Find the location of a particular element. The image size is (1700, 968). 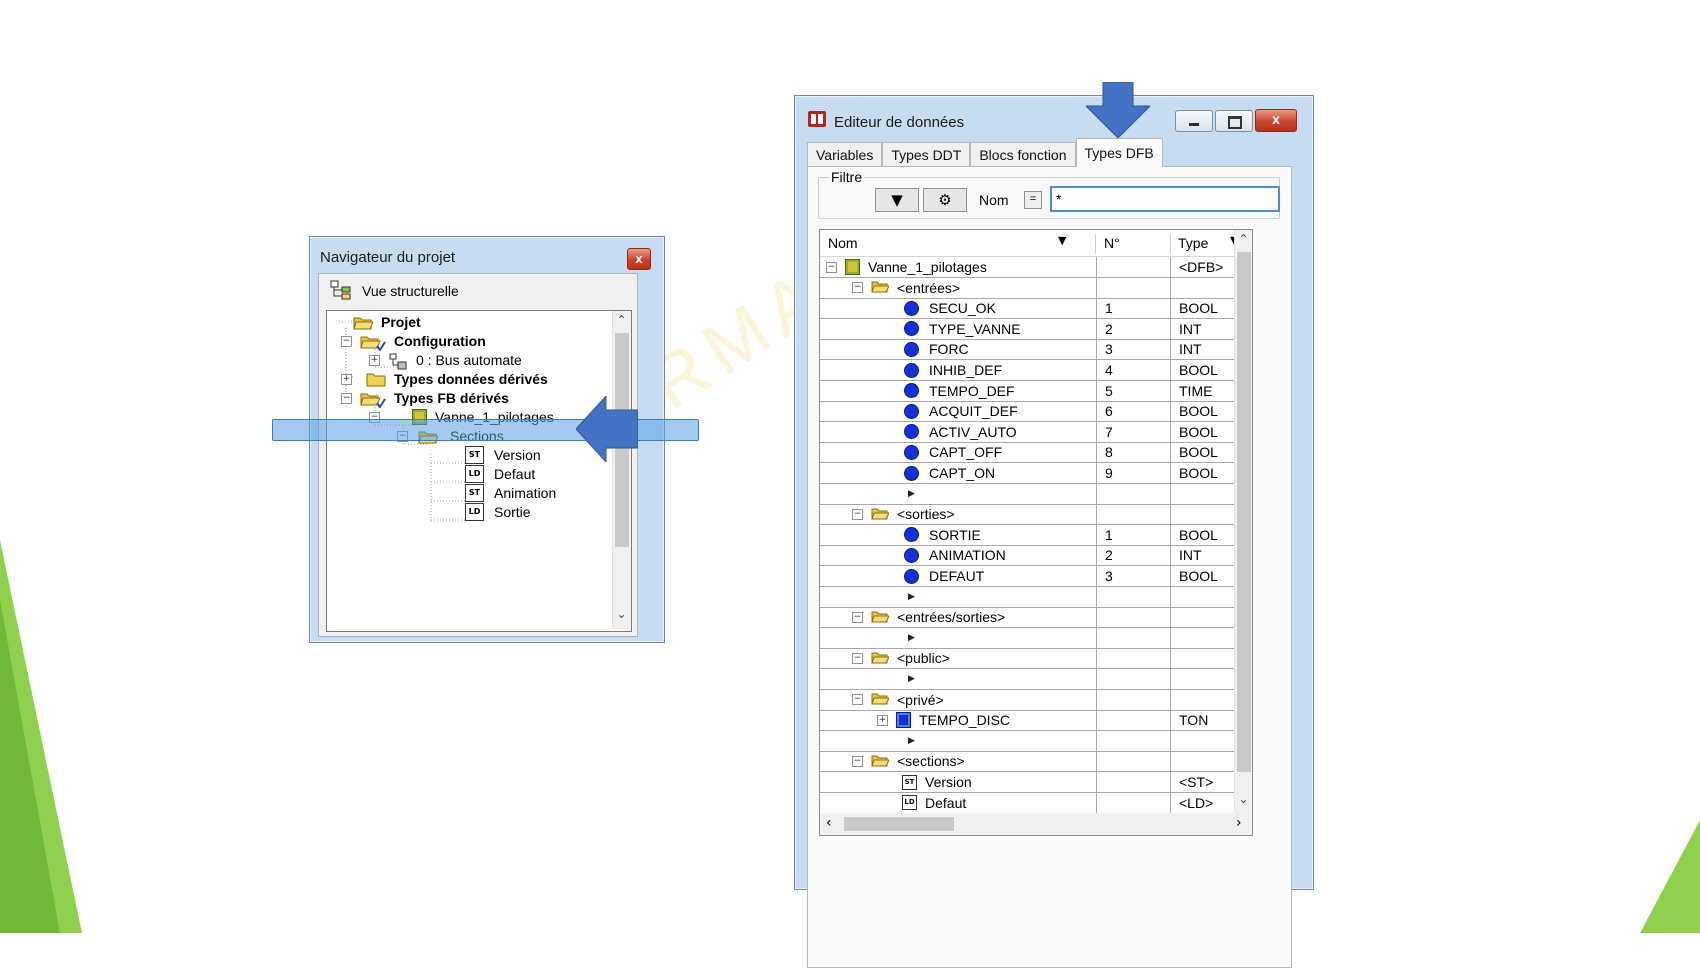

scroll-left-icon: ‹ is located at coordinates (829, 823).